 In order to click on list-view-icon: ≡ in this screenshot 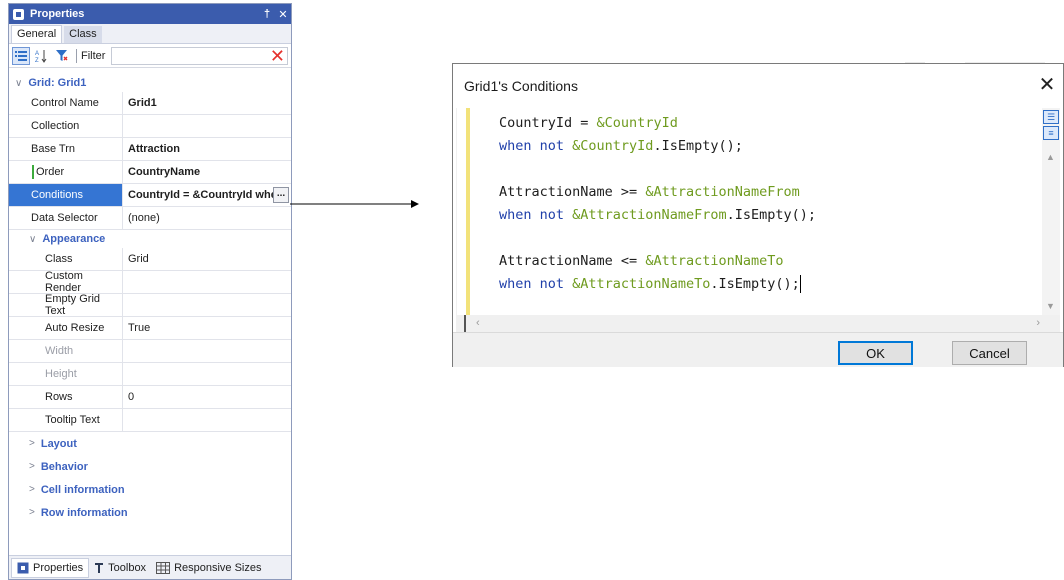, I will do `click(1051, 133)`.